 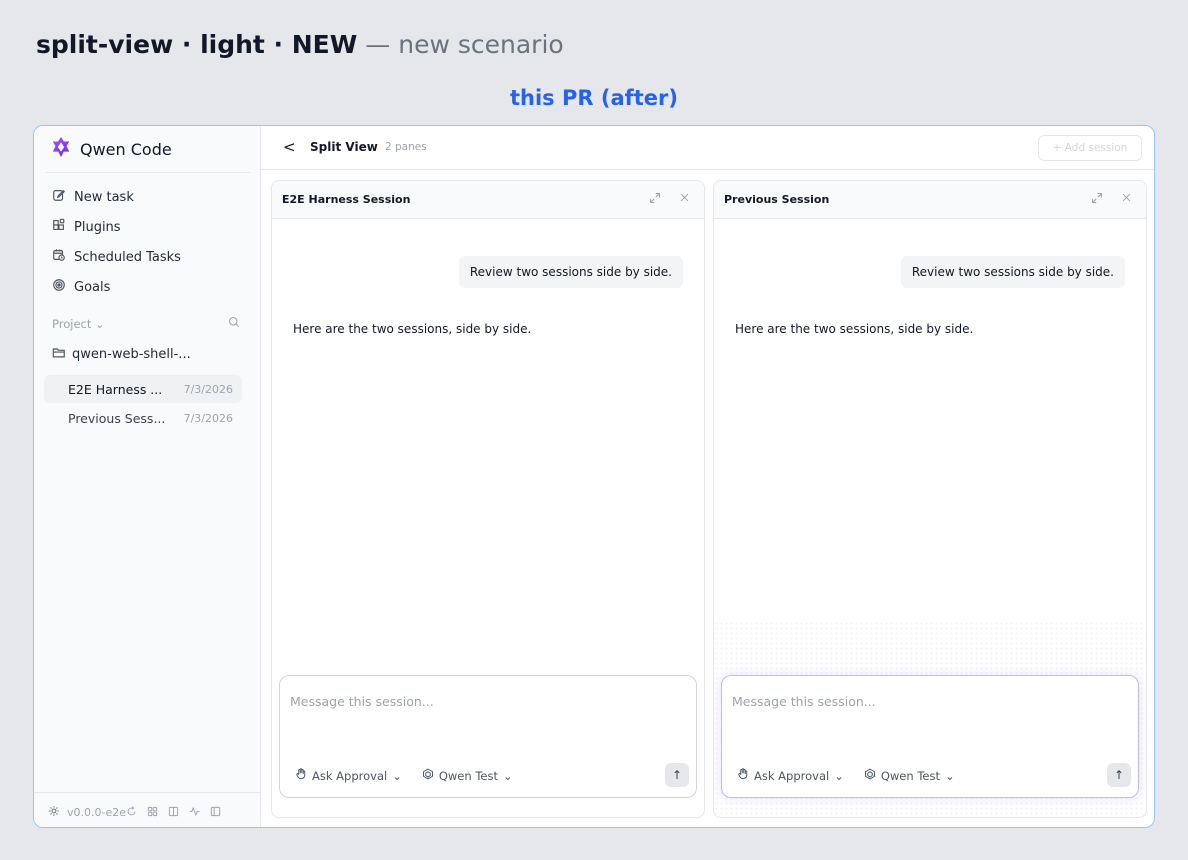 I want to click on session-item: Previous Sess... 7/3/2026, so click(x=143, y=418).